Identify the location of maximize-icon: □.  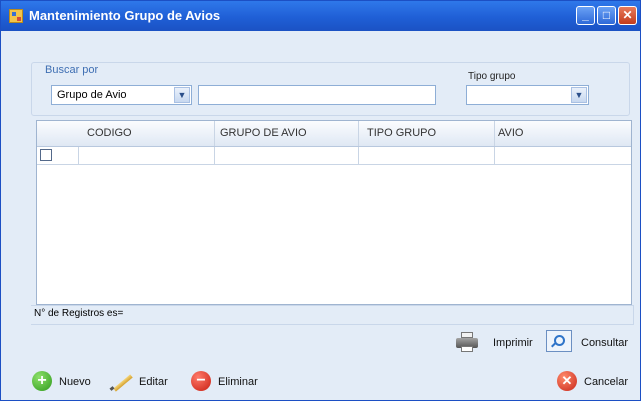
(606, 15).